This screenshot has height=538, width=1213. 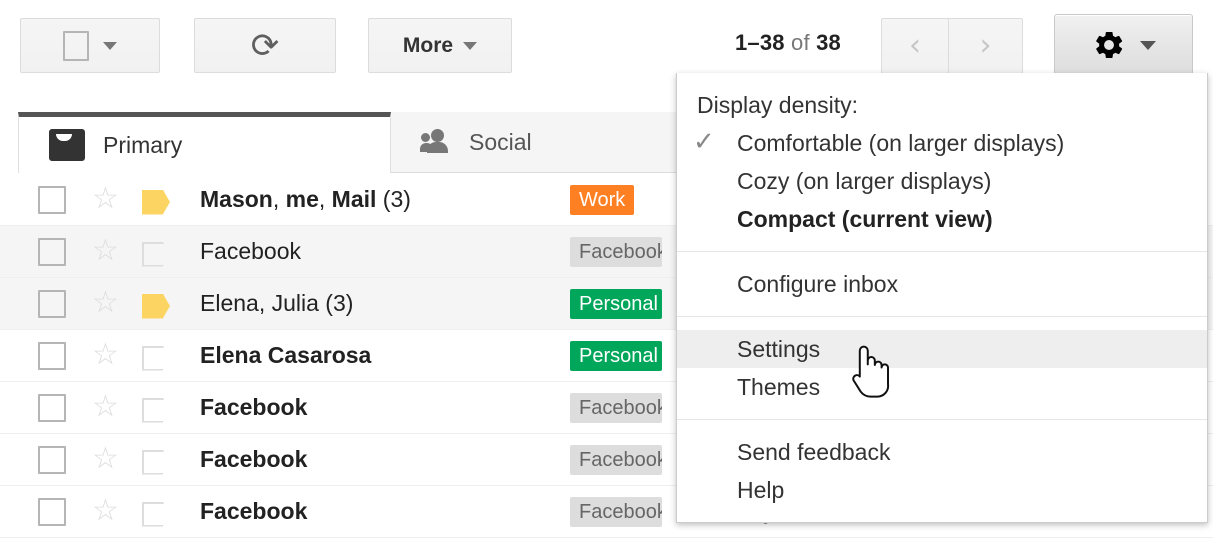 What do you see at coordinates (942, 452) in the screenshot?
I see `menu-item-send-feedback: Send feedback` at bounding box center [942, 452].